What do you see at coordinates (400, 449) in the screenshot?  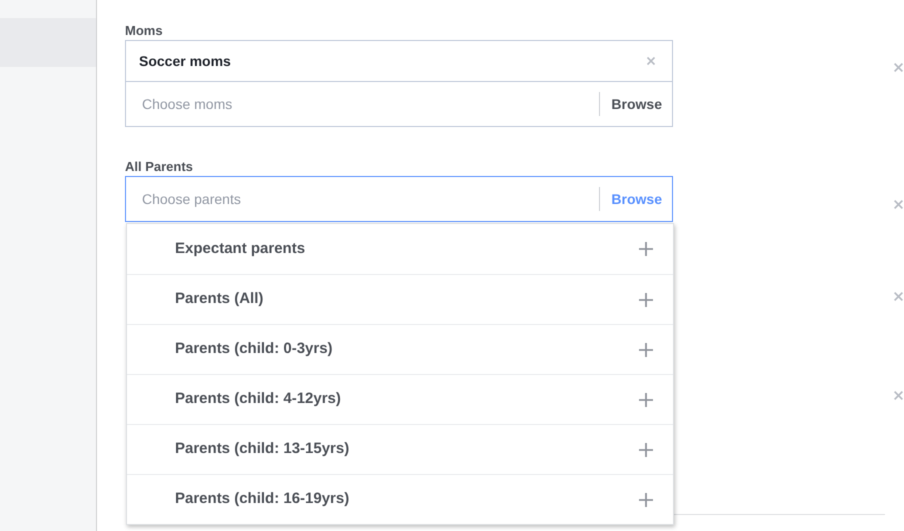 I see `dropdown-item: Parents (child: 13-15yrs)` at bounding box center [400, 449].